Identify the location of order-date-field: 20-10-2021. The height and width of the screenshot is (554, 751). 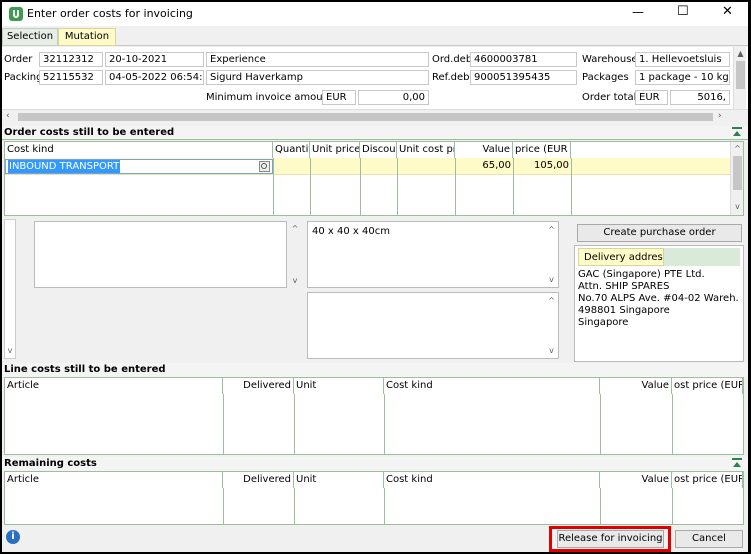
(154, 59).